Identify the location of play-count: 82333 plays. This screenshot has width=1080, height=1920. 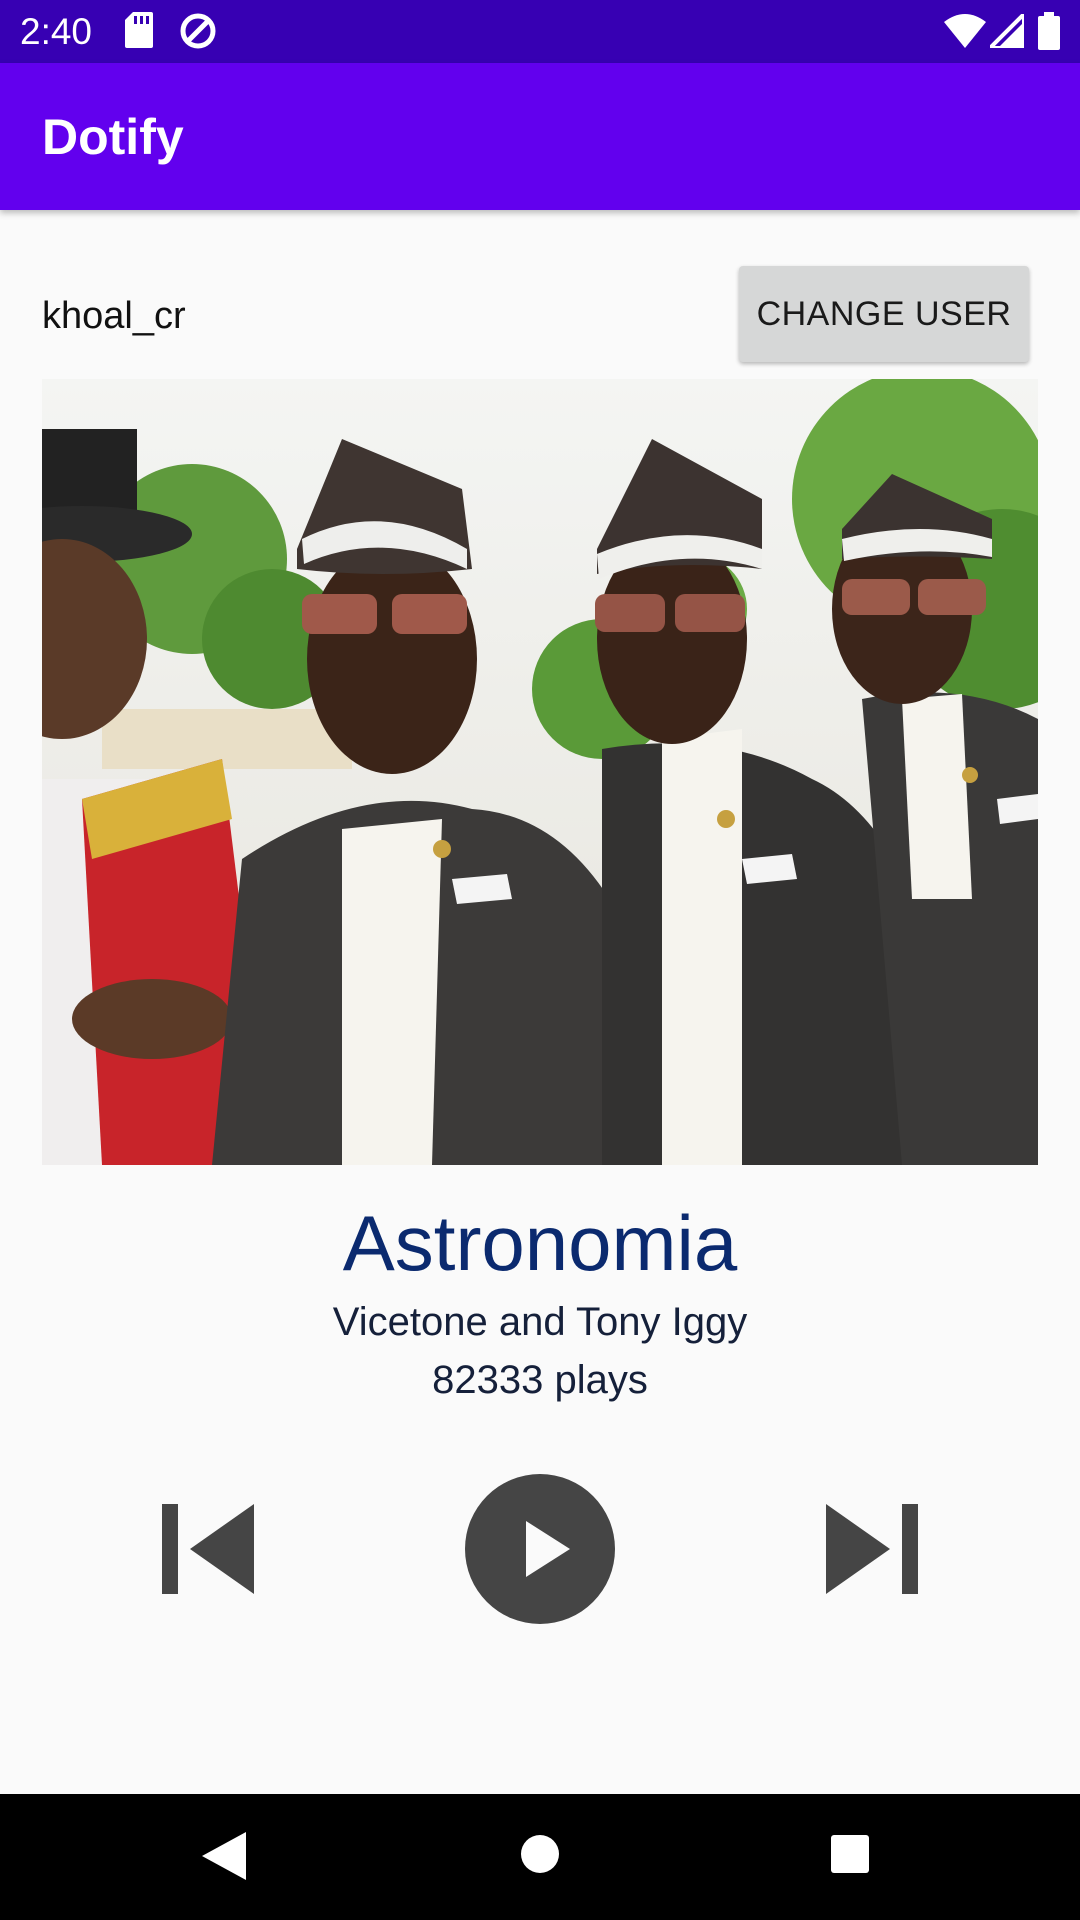
(540, 1380).